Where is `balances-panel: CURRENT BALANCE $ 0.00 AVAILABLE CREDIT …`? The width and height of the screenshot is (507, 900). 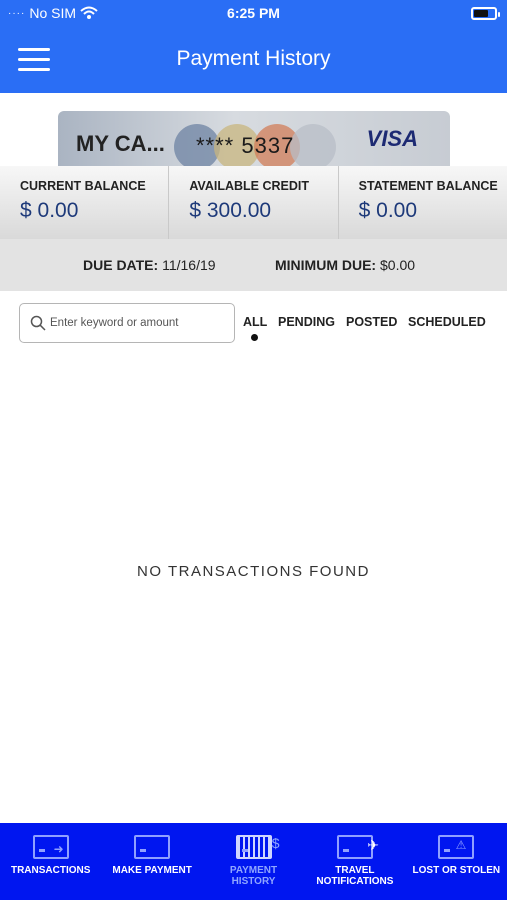
balances-panel: CURRENT BALANCE $ 0.00 AVAILABLE CREDIT … is located at coordinates (253, 202).